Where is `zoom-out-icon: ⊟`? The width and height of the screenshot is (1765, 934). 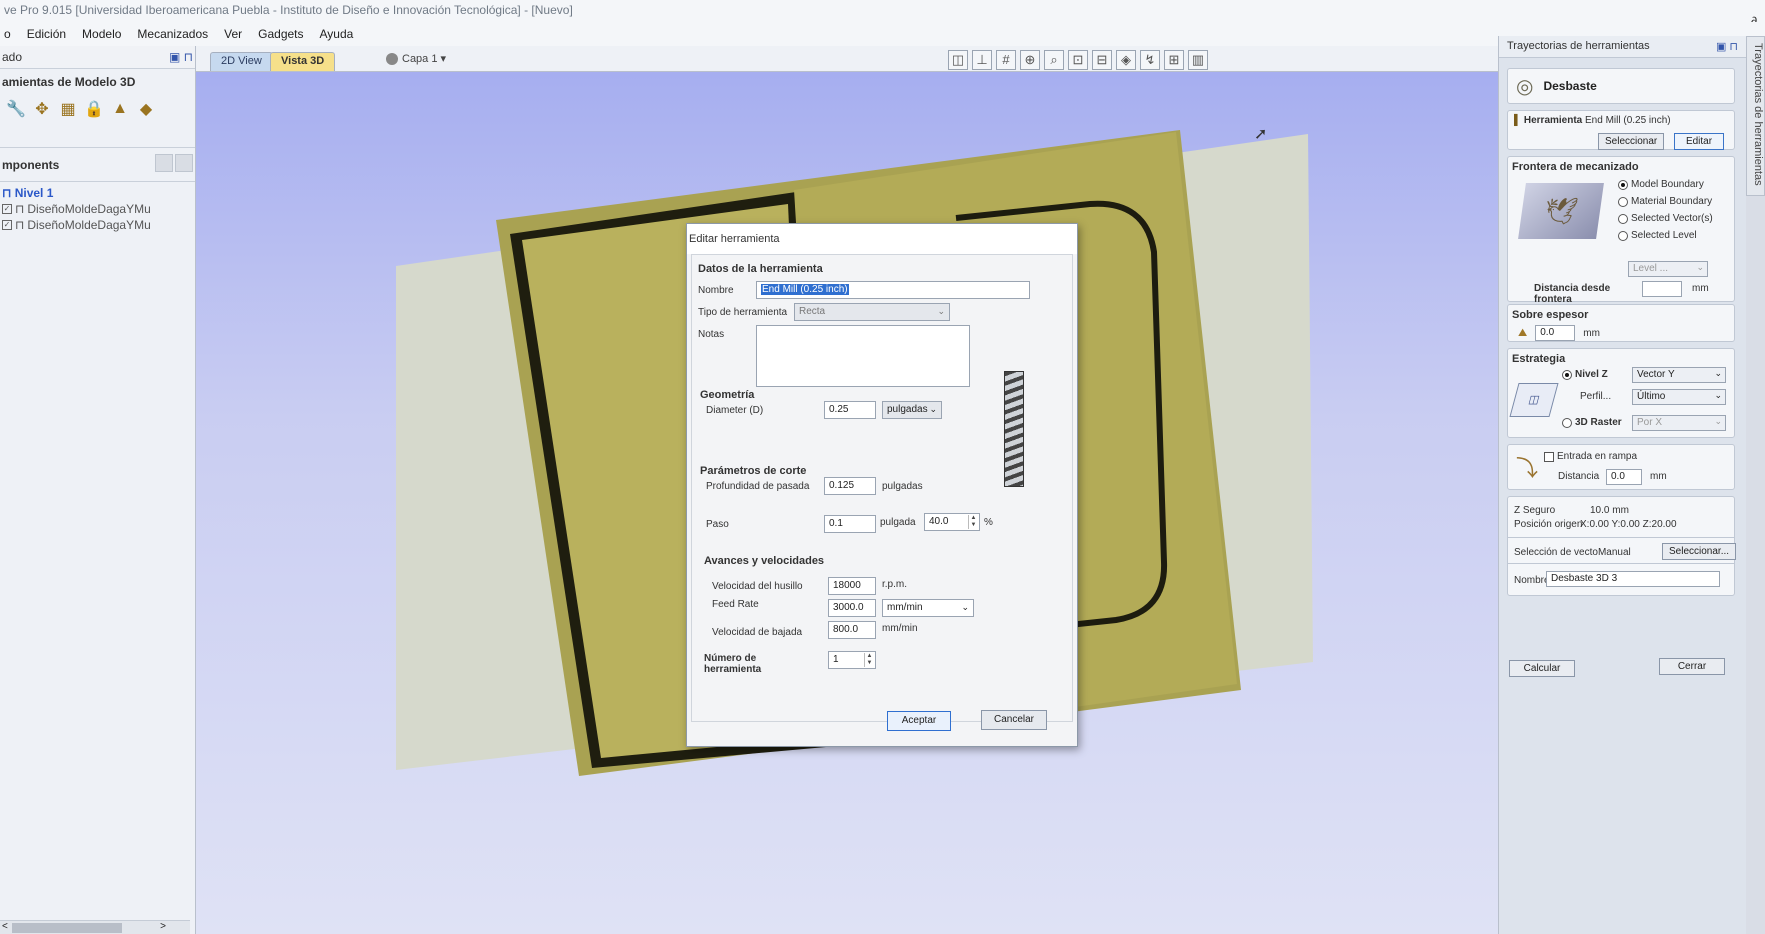 zoom-out-icon: ⊟ is located at coordinates (1102, 60).